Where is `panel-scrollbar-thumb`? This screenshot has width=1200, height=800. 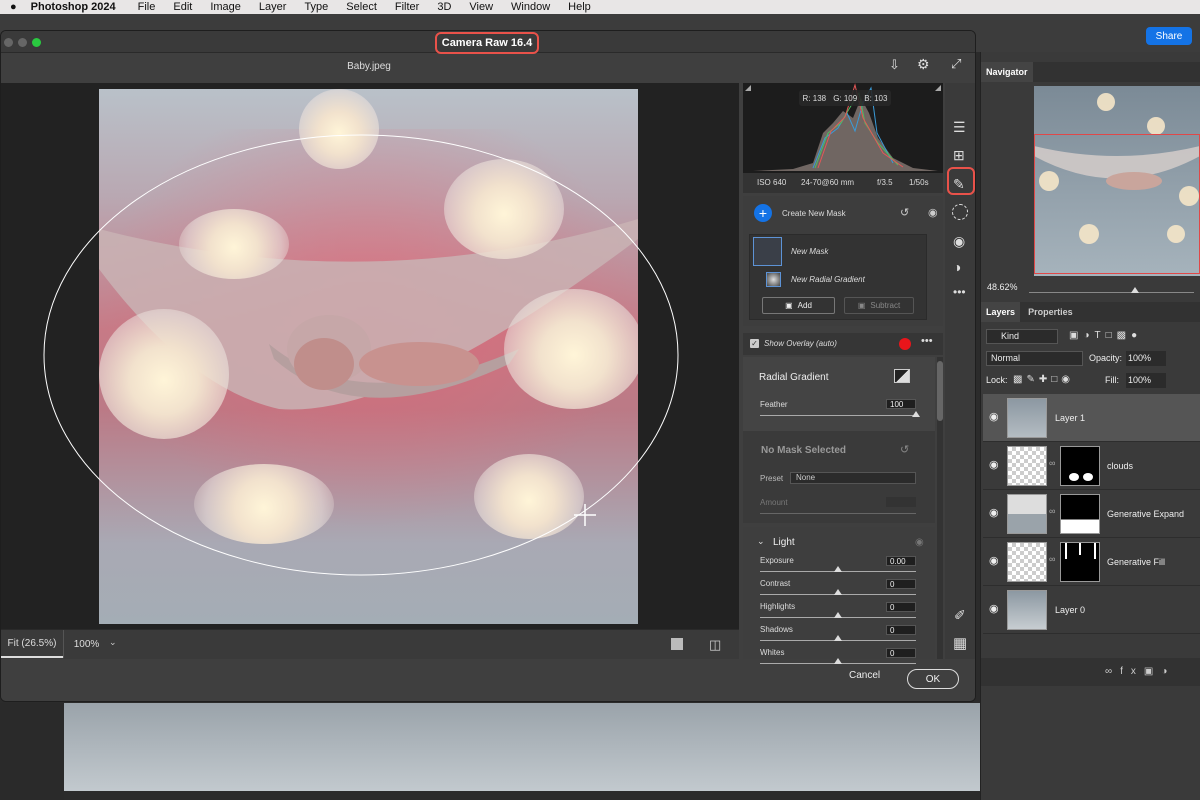 panel-scrollbar-thumb is located at coordinates (940, 391).